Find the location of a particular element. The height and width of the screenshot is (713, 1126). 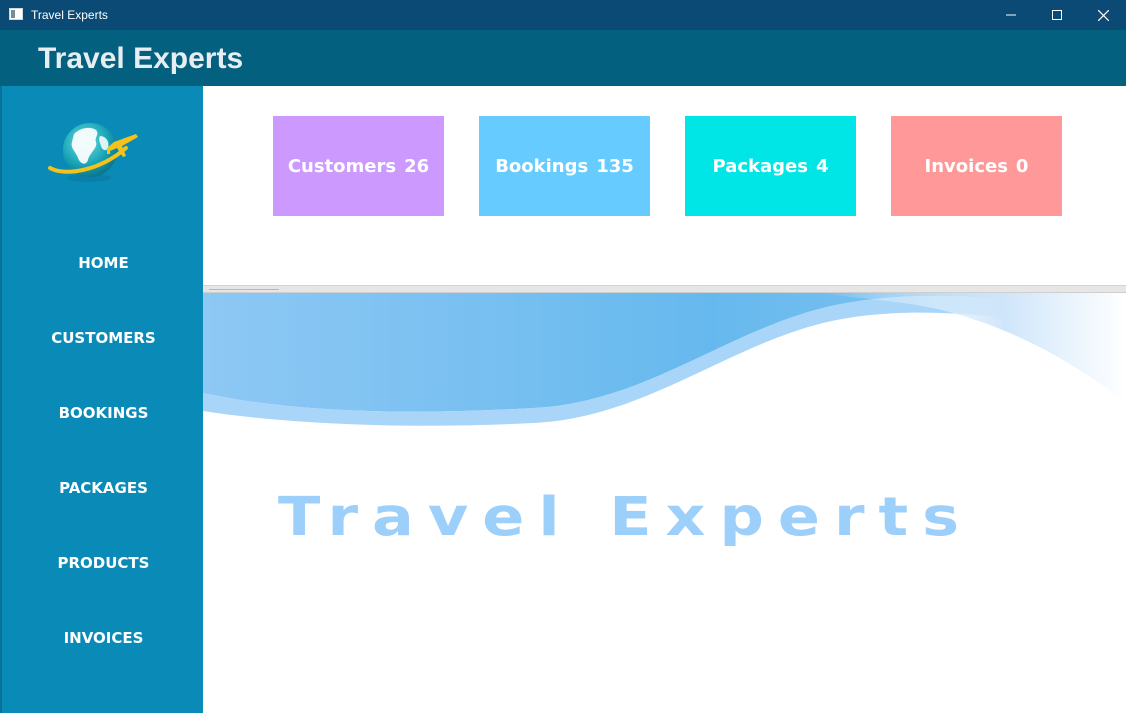

sidebar-item-packages: PACKAGES is located at coordinates (103, 488).